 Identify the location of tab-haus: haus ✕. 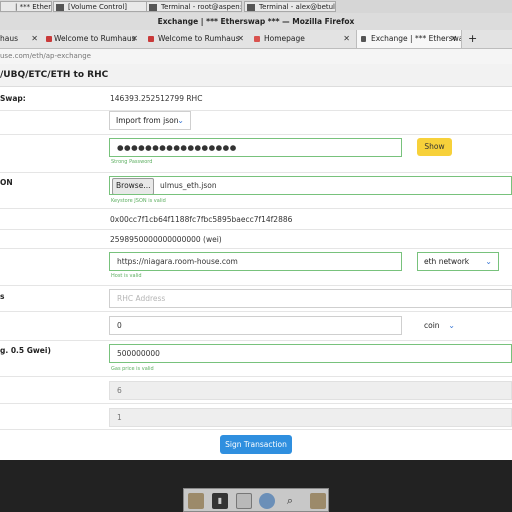
(21, 39).